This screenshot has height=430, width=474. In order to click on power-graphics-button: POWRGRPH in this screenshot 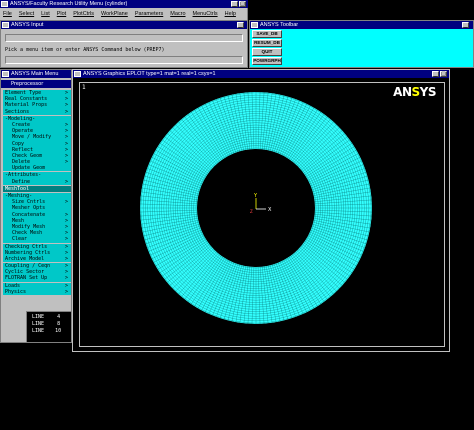, I will do `click(267, 61)`.